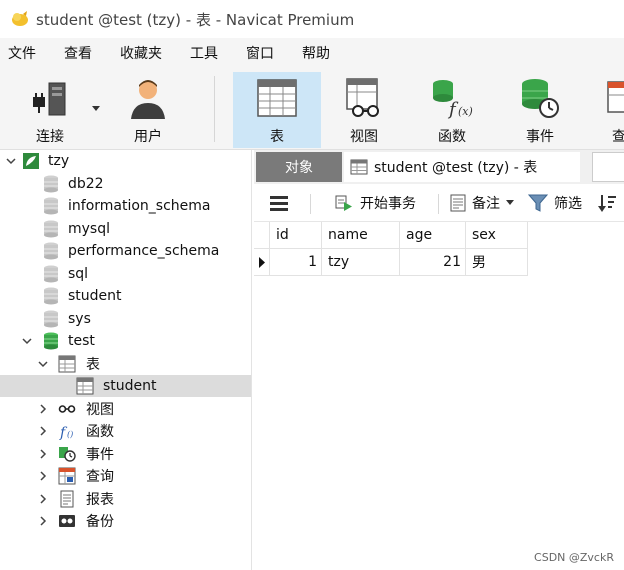 The width and height of the screenshot is (624, 570). What do you see at coordinates (555, 203) in the screenshot?
I see `filter-button: 筛选` at bounding box center [555, 203].